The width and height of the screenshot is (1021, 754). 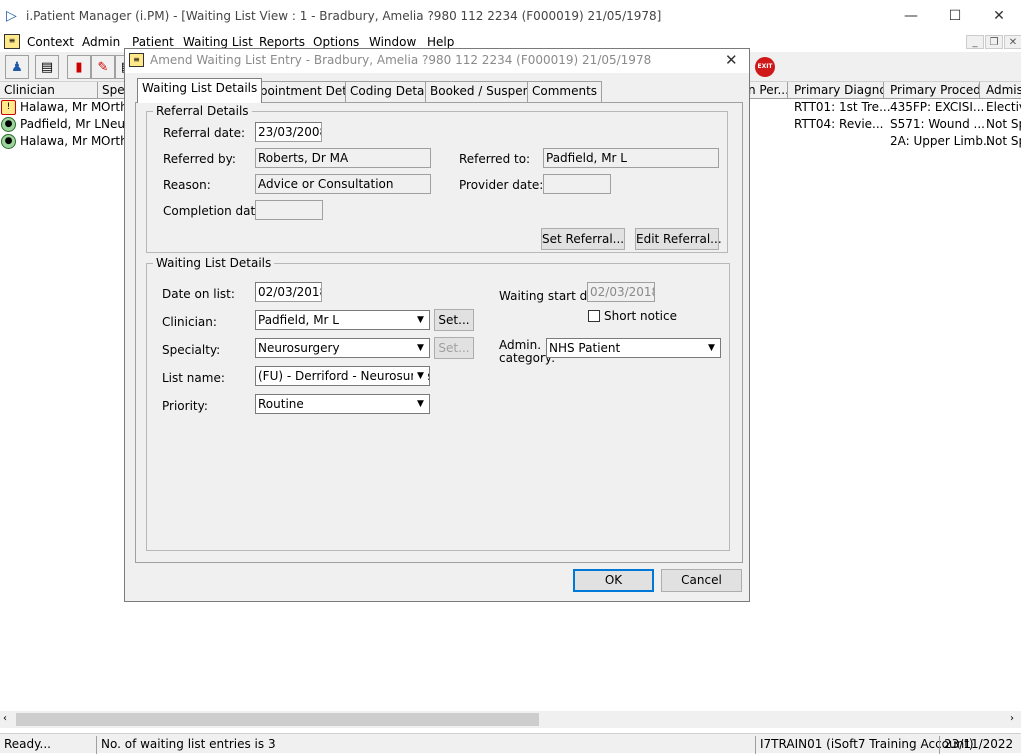 What do you see at coordinates (49, 90) in the screenshot?
I see `column-clinician: Clinician` at bounding box center [49, 90].